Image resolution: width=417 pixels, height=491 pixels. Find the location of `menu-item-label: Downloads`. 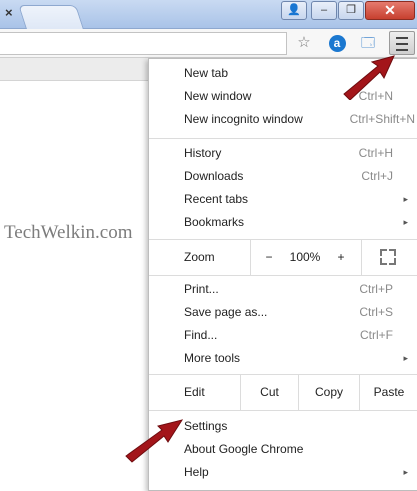

menu-item-label: Downloads is located at coordinates (214, 176).